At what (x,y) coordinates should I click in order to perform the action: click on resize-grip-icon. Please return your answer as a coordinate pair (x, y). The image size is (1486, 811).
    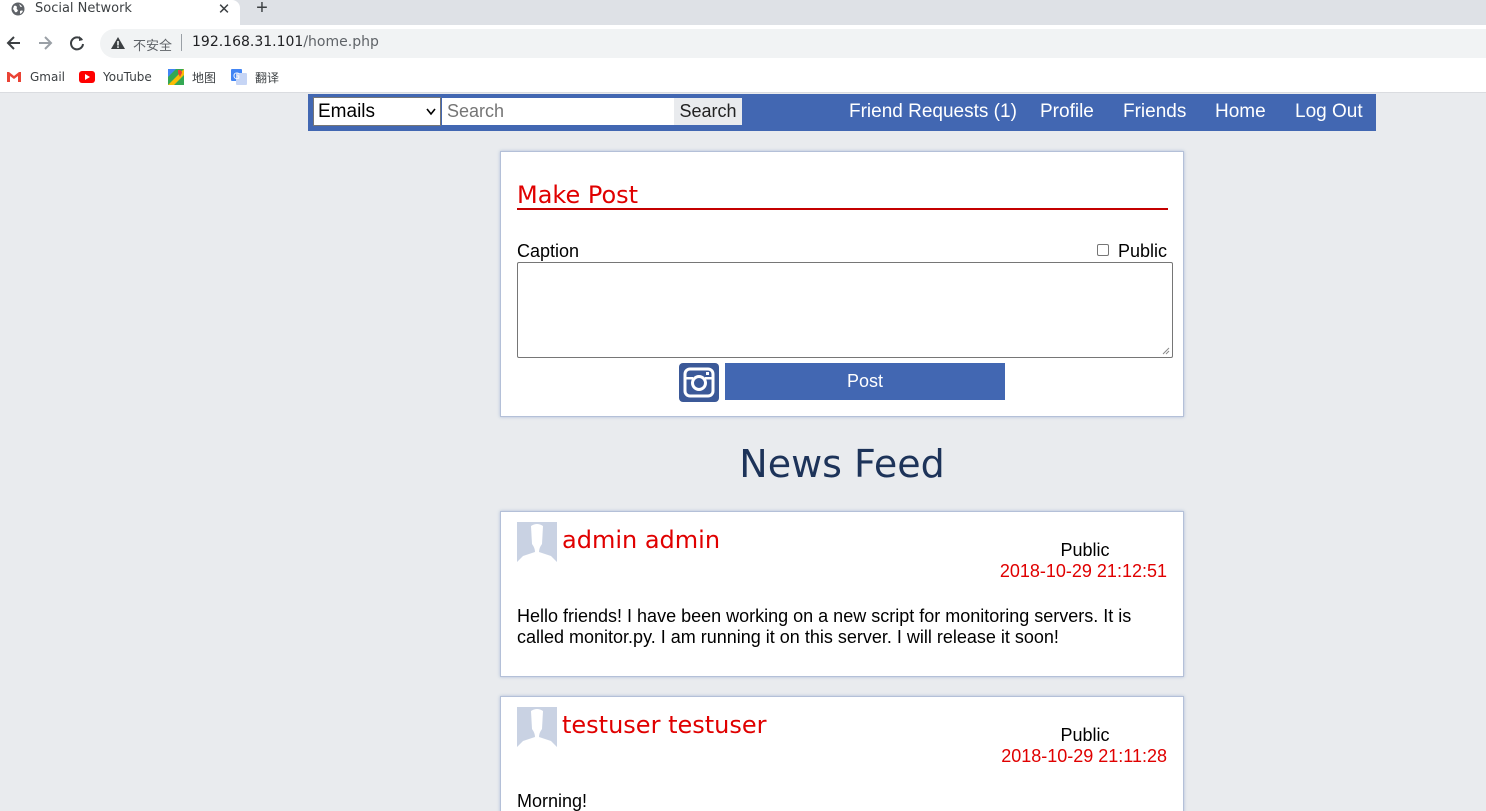
    Looking at the image, I should click on (1166, 351).